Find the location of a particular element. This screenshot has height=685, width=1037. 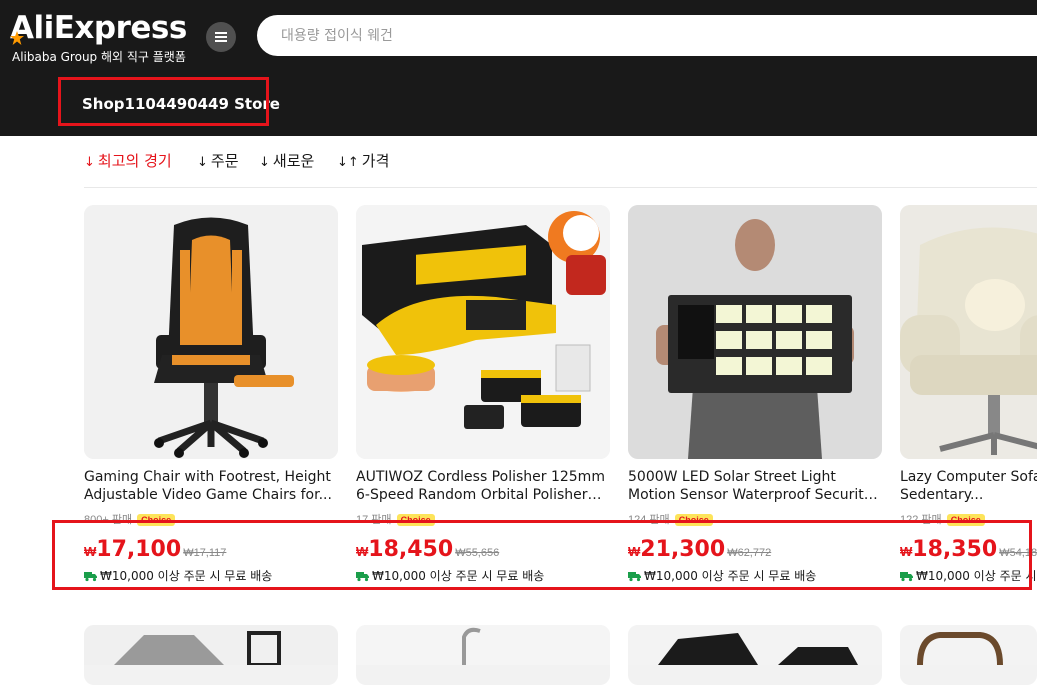

logo-subtitle: Alibaba Group 해외 직구 플랫폼 is located at coordinates (99, 57).